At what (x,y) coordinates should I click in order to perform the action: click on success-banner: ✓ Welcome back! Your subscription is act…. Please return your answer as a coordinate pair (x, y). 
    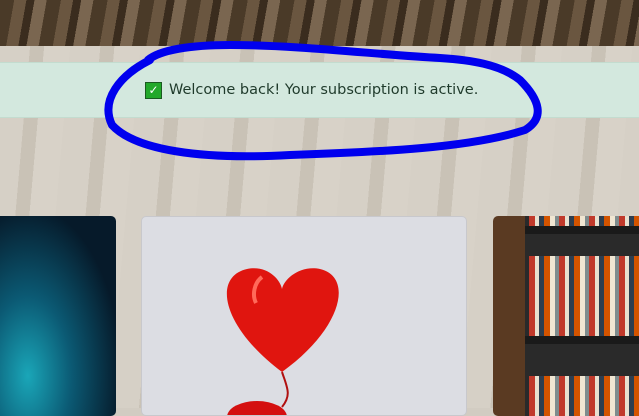
    Looking at the image, I should click on (319, 90).